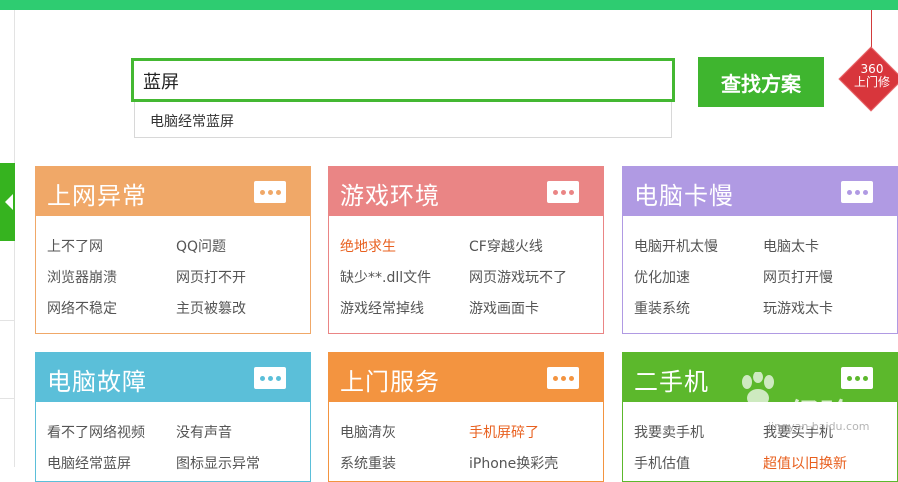  Describe the element at coordinates (89, 463) in the screenshot. I see `category-link: 电脑经常蓝屏` at that location.